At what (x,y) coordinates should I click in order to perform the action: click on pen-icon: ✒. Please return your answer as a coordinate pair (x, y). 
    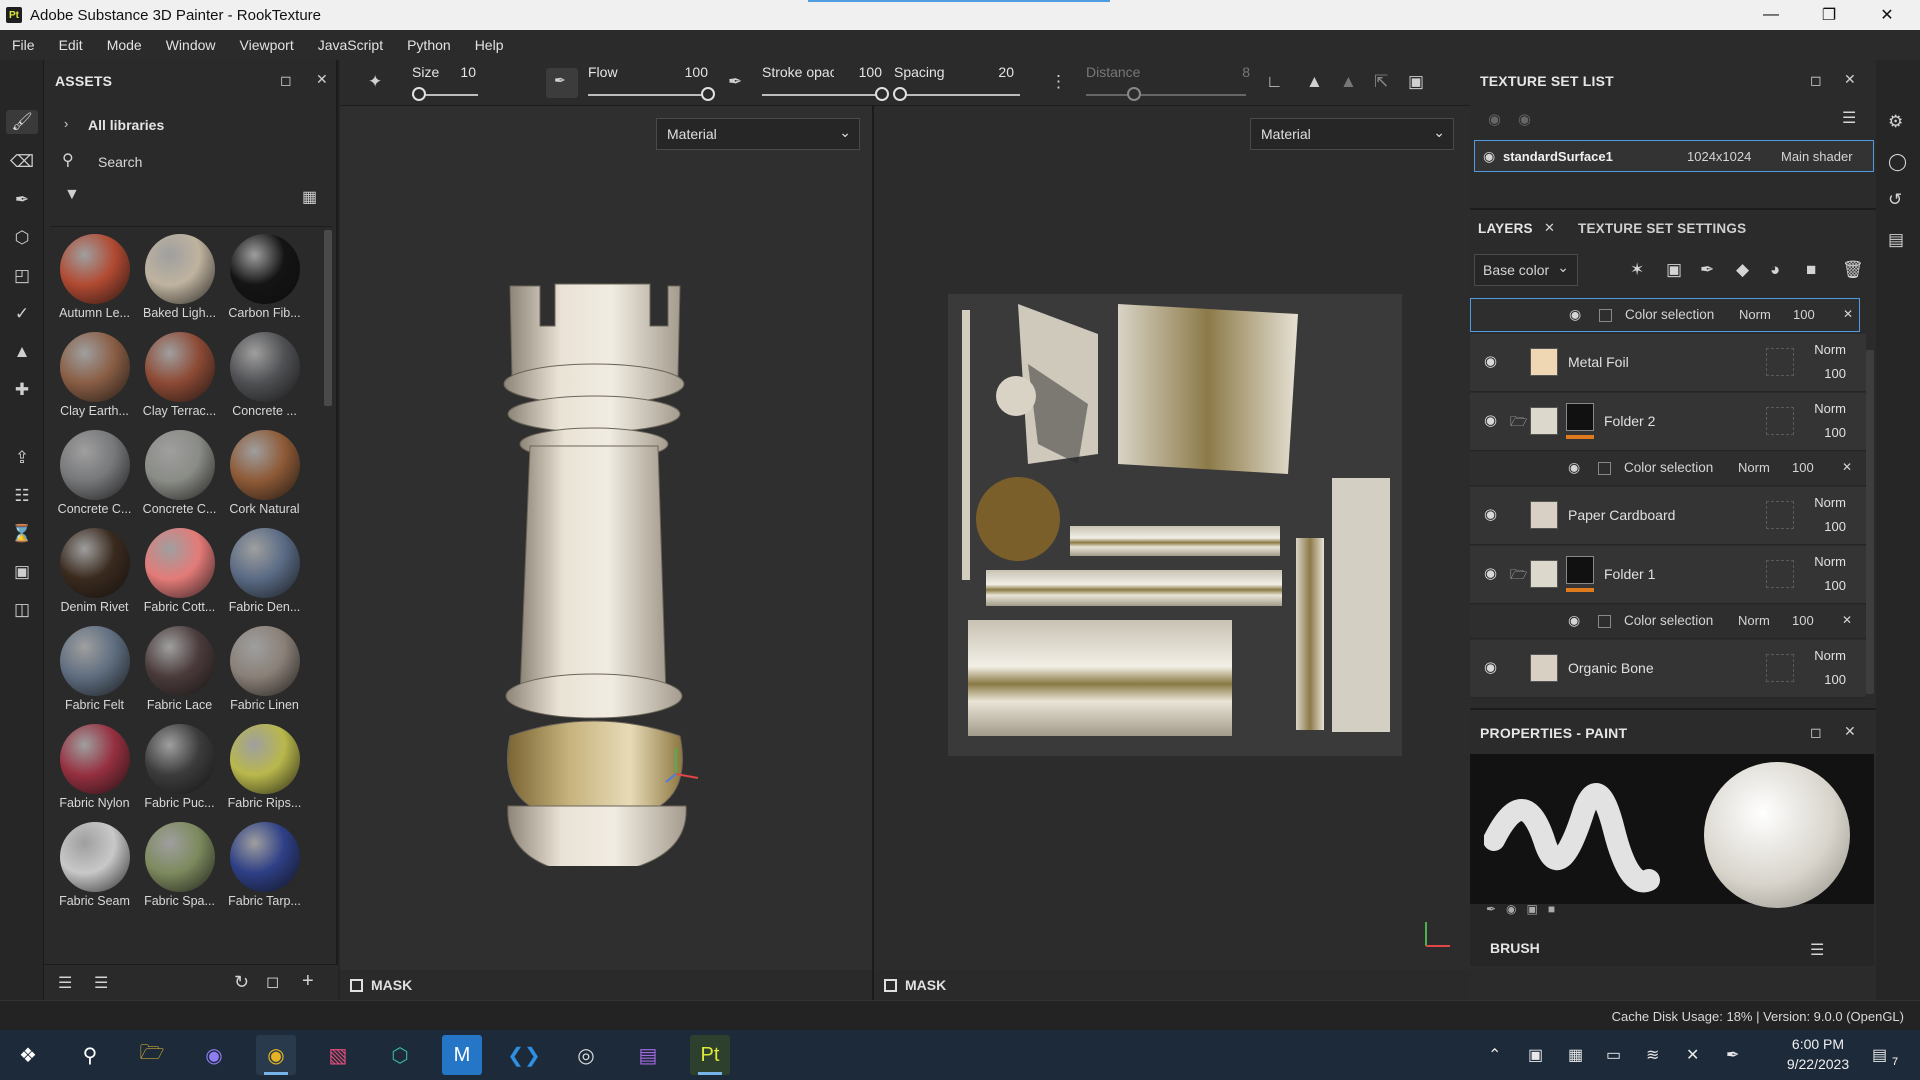
    Looking at the image, I should click on (1732, 1055).